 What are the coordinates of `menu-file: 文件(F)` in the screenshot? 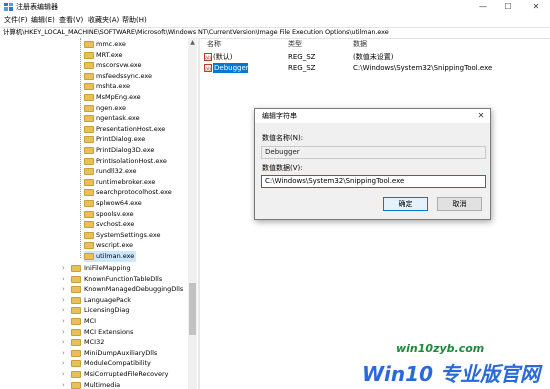 It's located at (16, 20).